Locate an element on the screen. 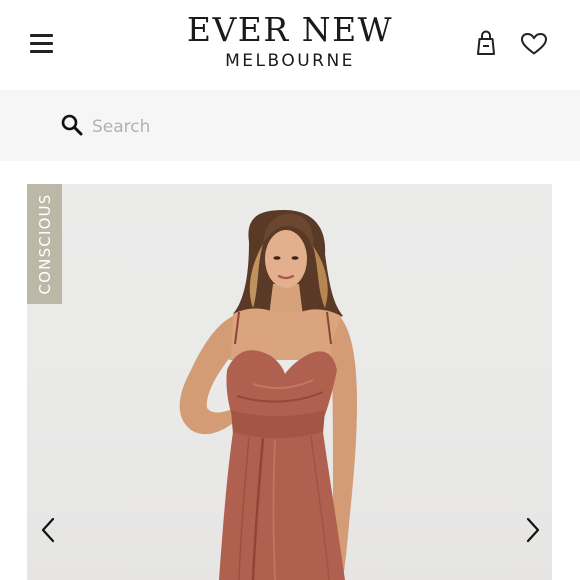 This screenshot has width=580, height=580. wishlist-button is located at coordinates (534, 44).